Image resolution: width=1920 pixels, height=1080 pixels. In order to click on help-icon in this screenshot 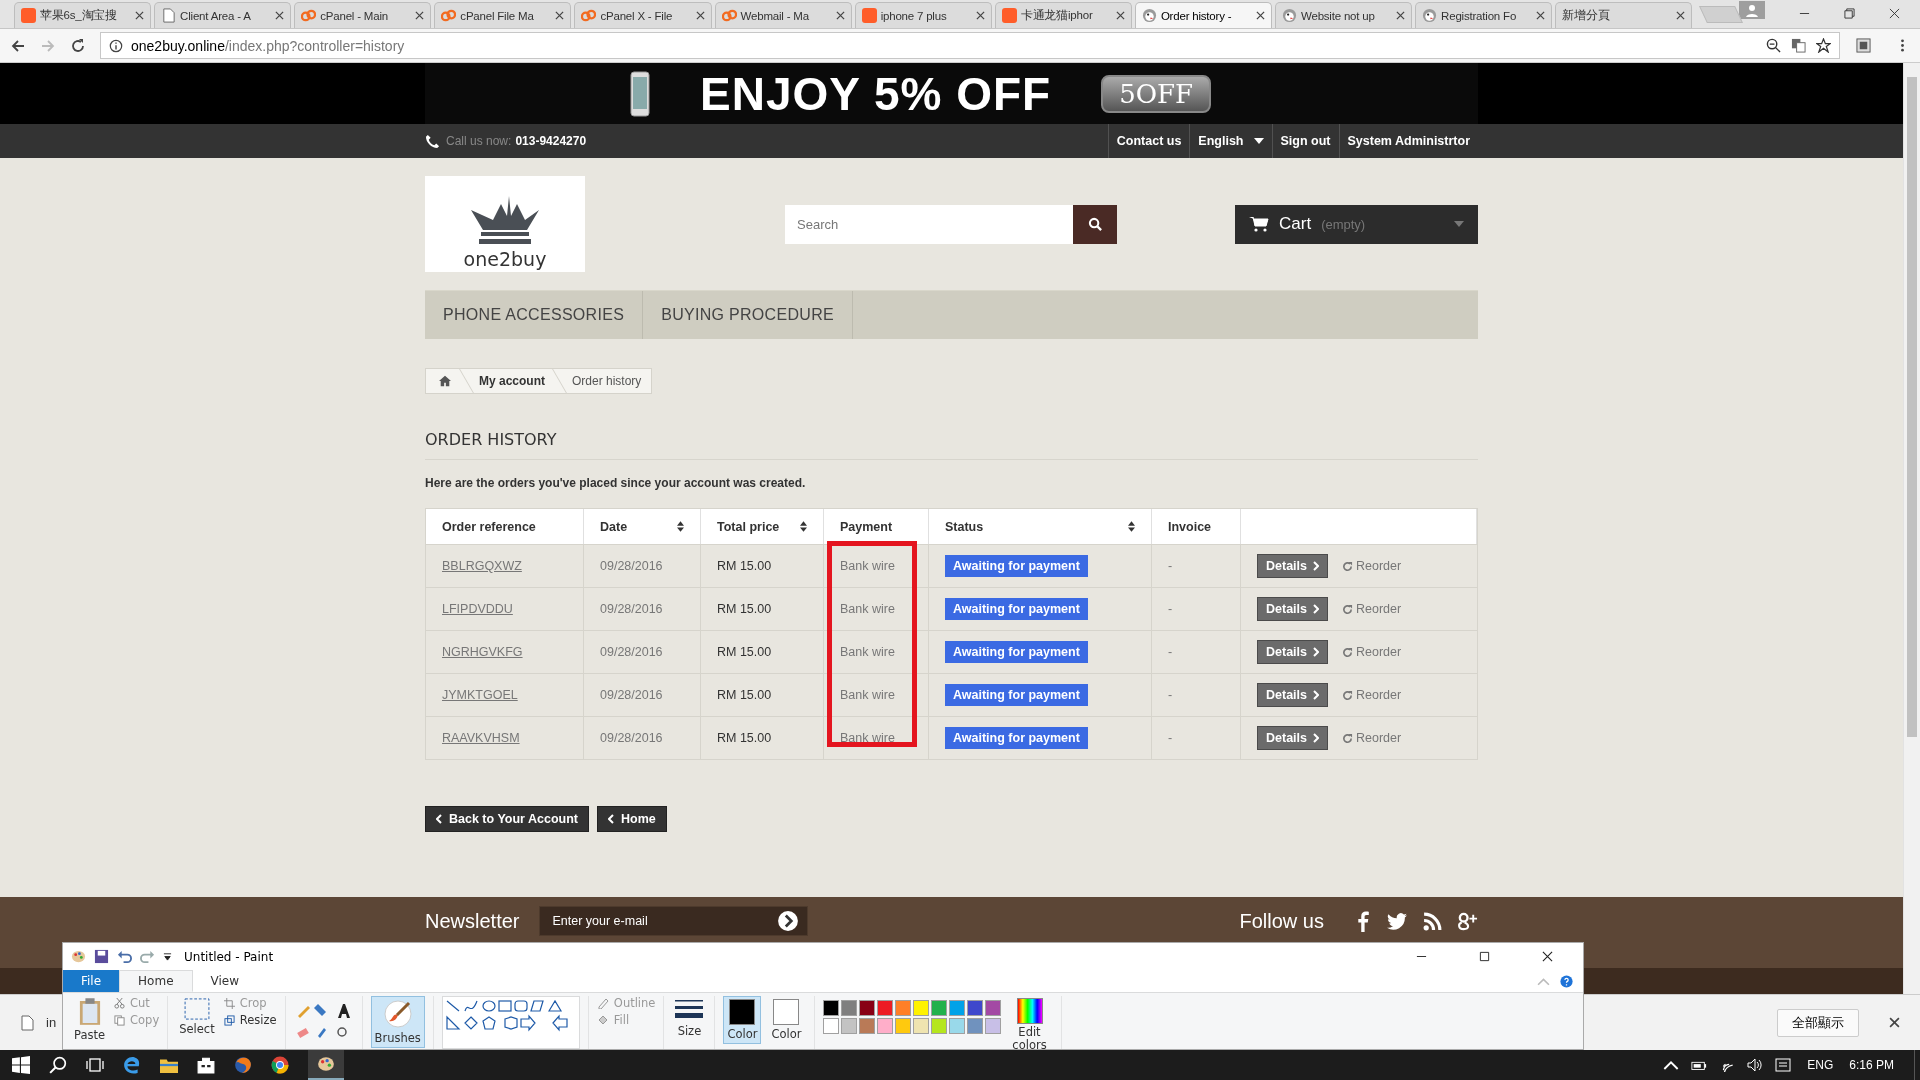, I will do `click(1566, 981)`.